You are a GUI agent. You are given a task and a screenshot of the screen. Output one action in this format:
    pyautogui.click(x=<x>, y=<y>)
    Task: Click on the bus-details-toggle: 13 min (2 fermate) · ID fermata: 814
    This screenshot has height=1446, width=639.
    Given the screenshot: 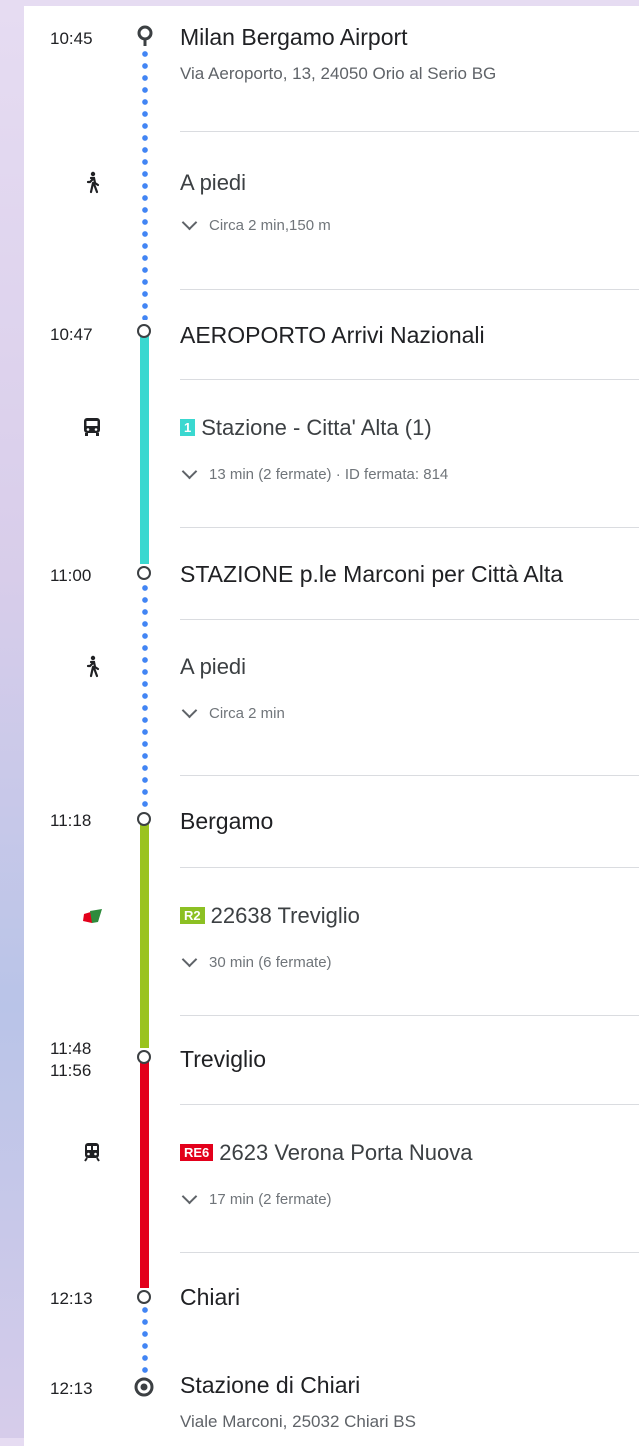 What is the action you would take?
    pyautogui.click(x=314, y=473)
    